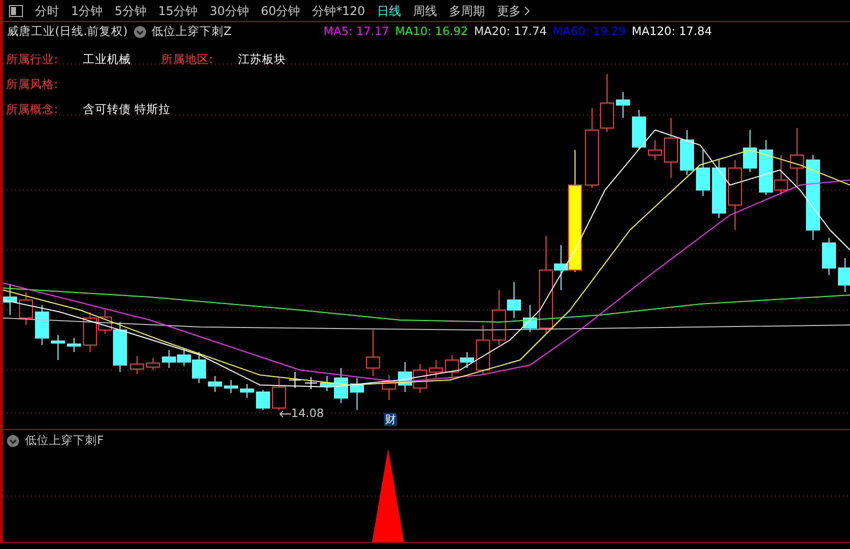 This screenshot has height=549, width=850. What do you see at coordinates (527, 11) in the screenshot?
I see `chevron-right-icon` at bounding box center [527, 11].